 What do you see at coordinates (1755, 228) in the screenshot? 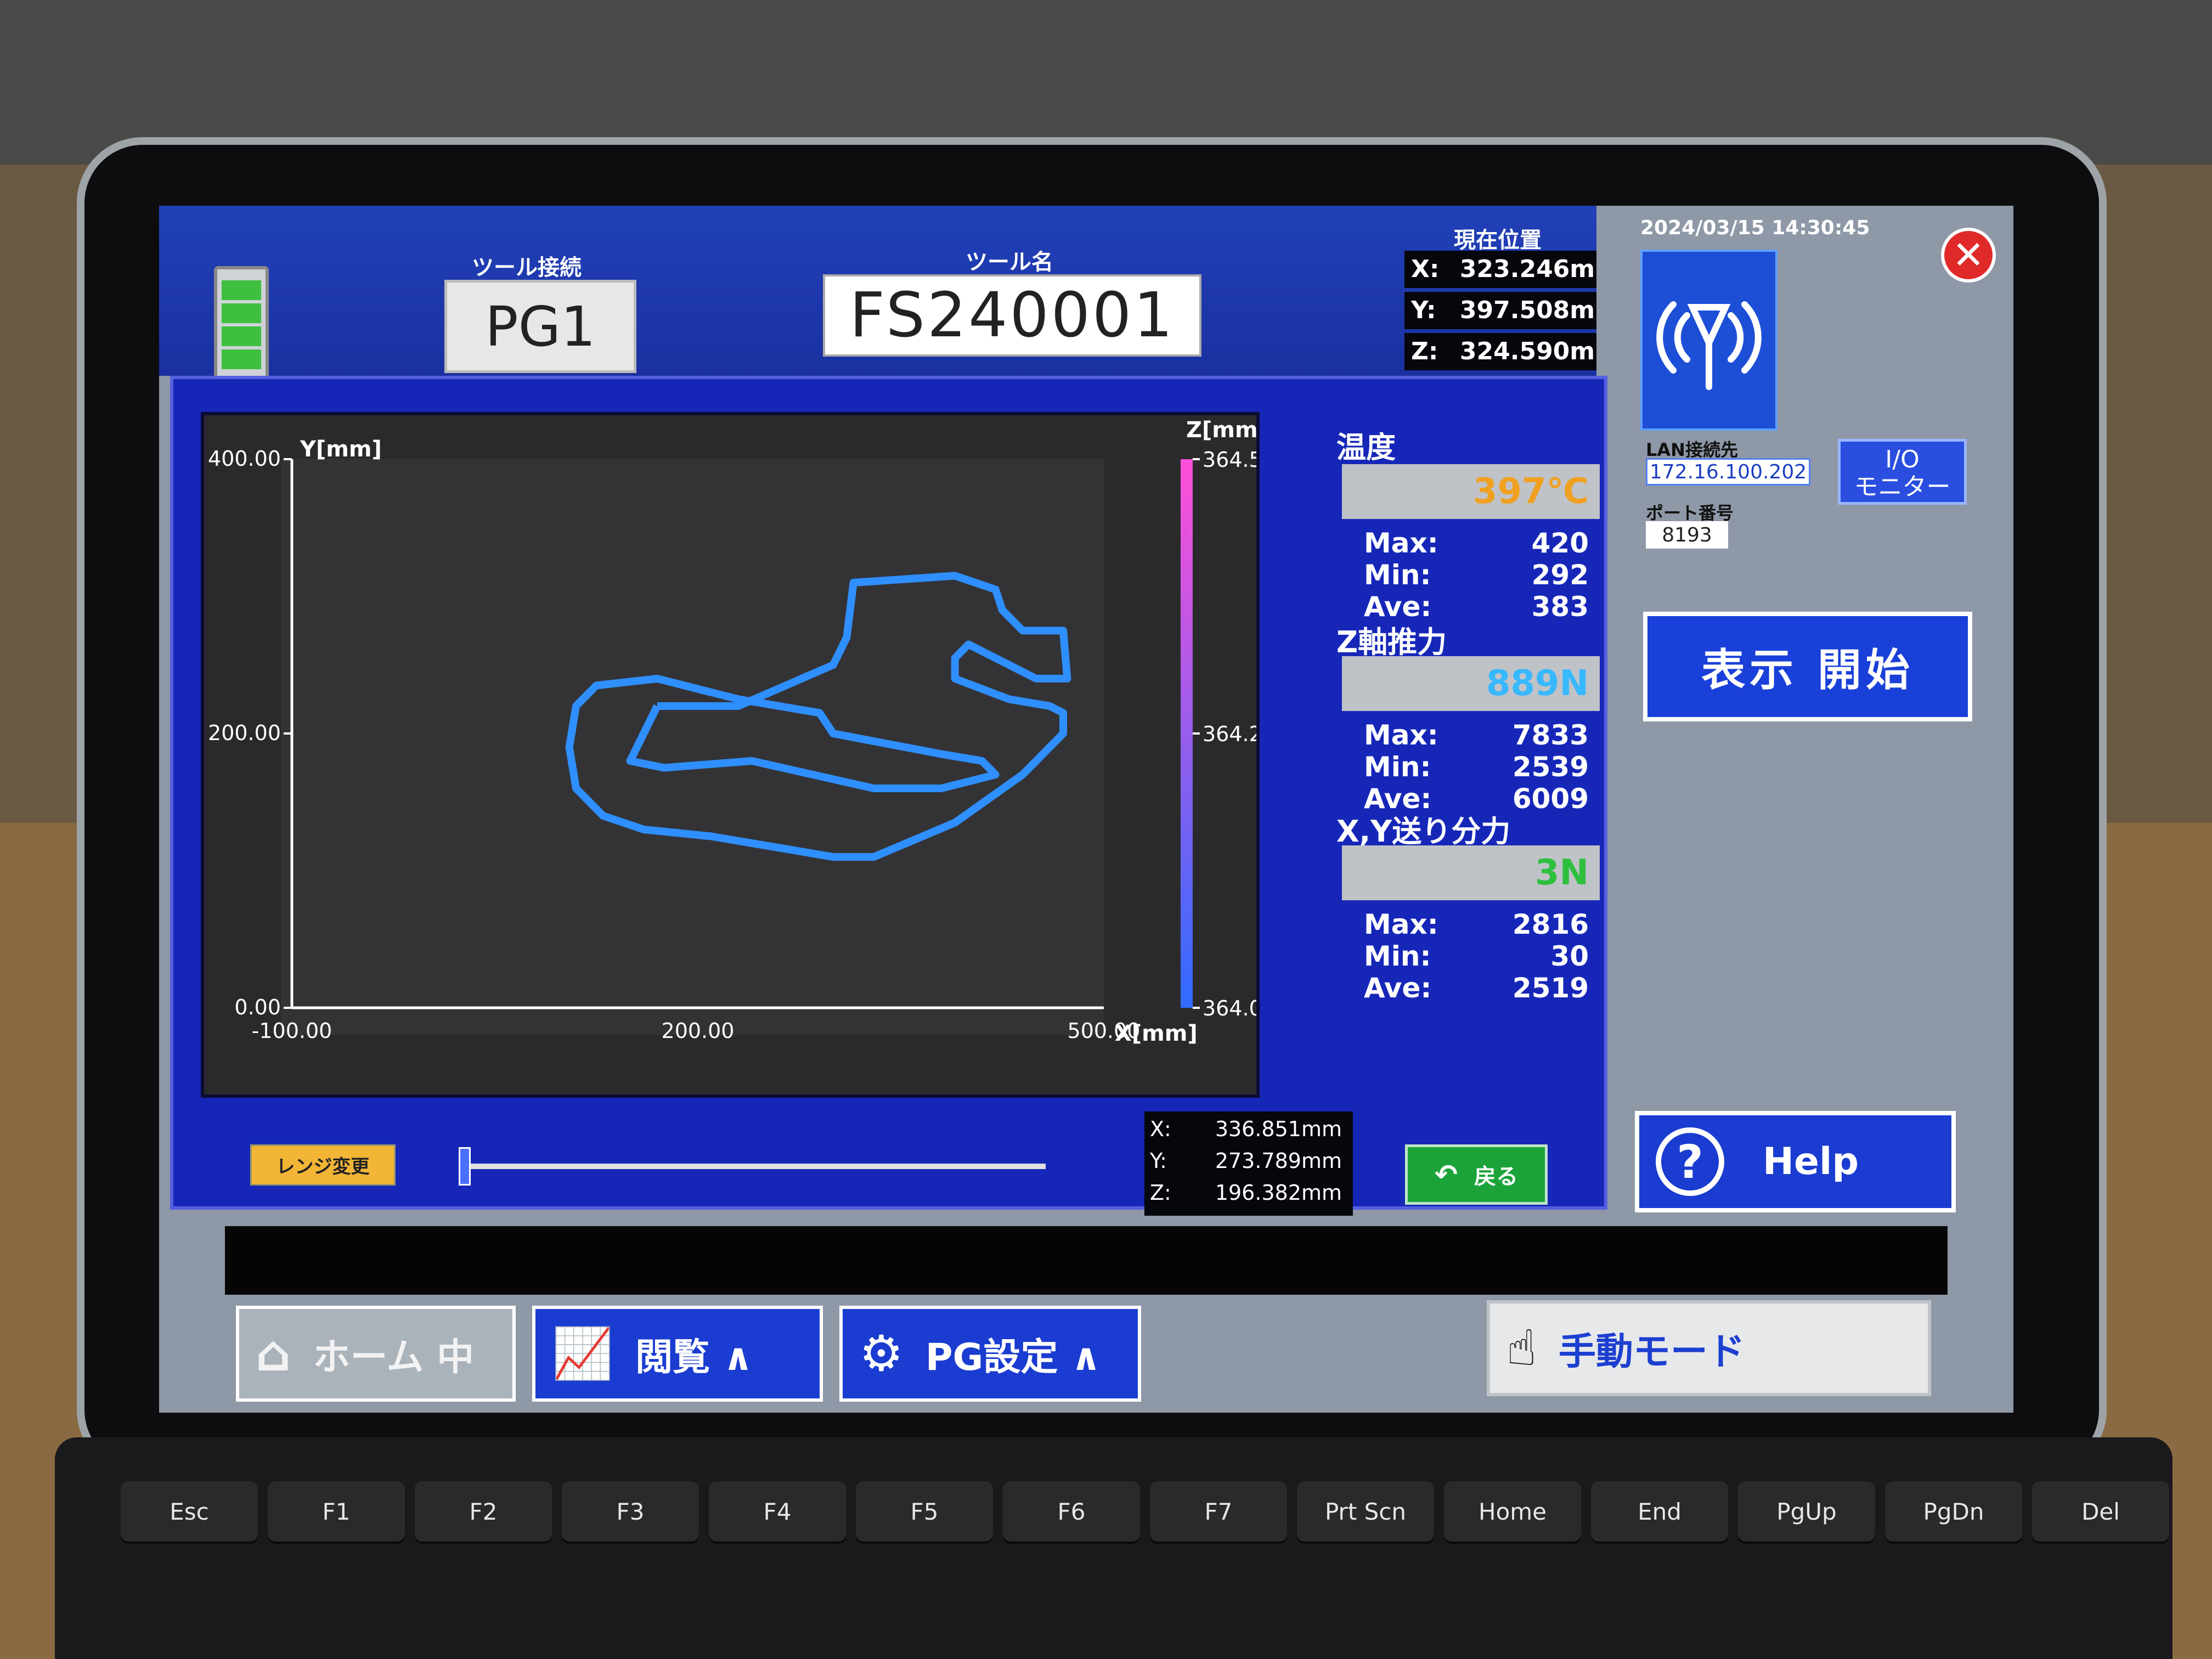
I see `datetime: 2024/03/15 14:30:45` at bounding box center [1755, 228].